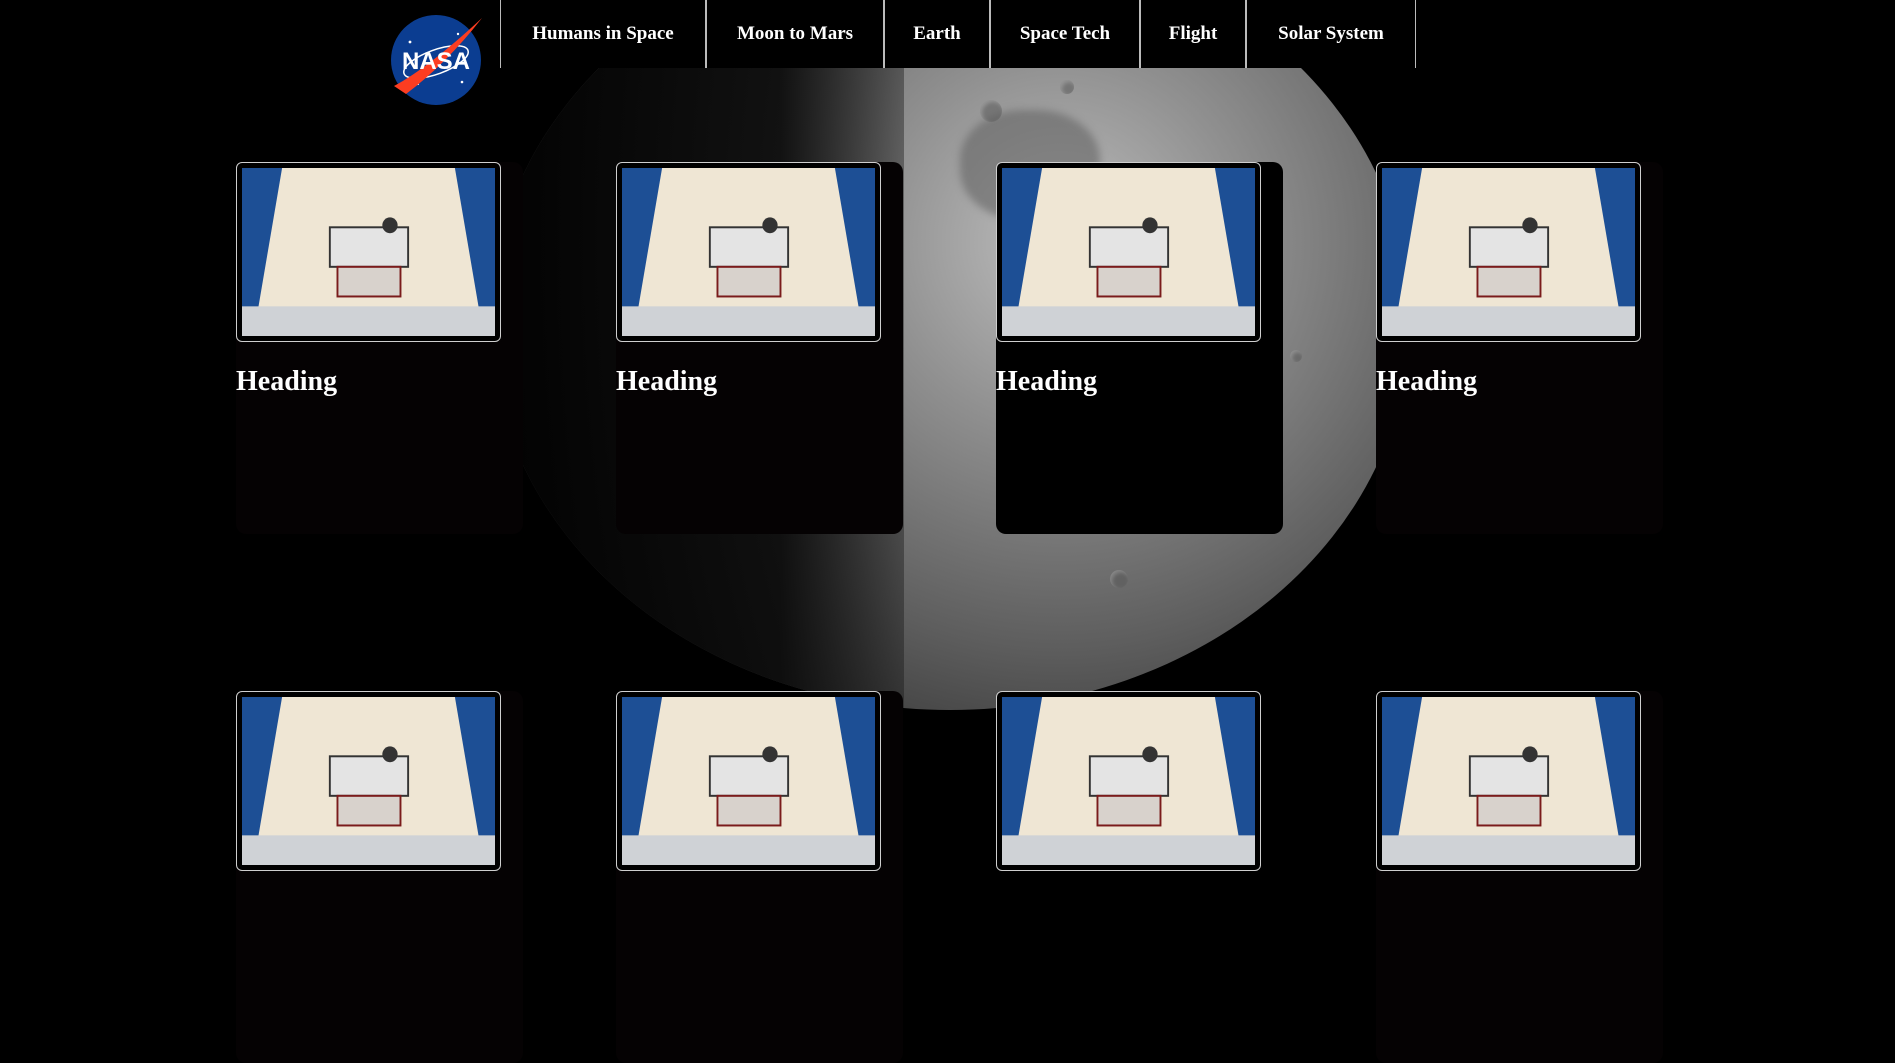 This screenshot has height=1063, width=1895. I want to click on svg-text: NASA, so click(436, 61).